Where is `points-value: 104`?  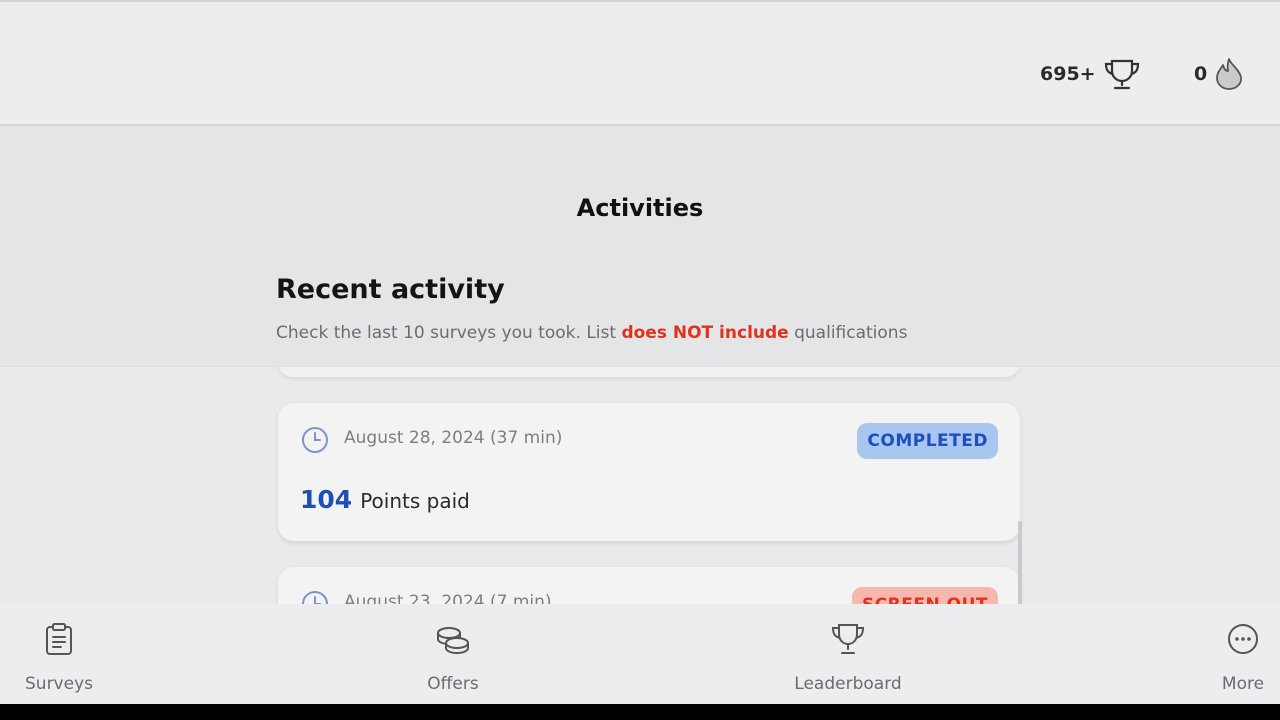
points-value: 104 is located at coordinates (326, 499).